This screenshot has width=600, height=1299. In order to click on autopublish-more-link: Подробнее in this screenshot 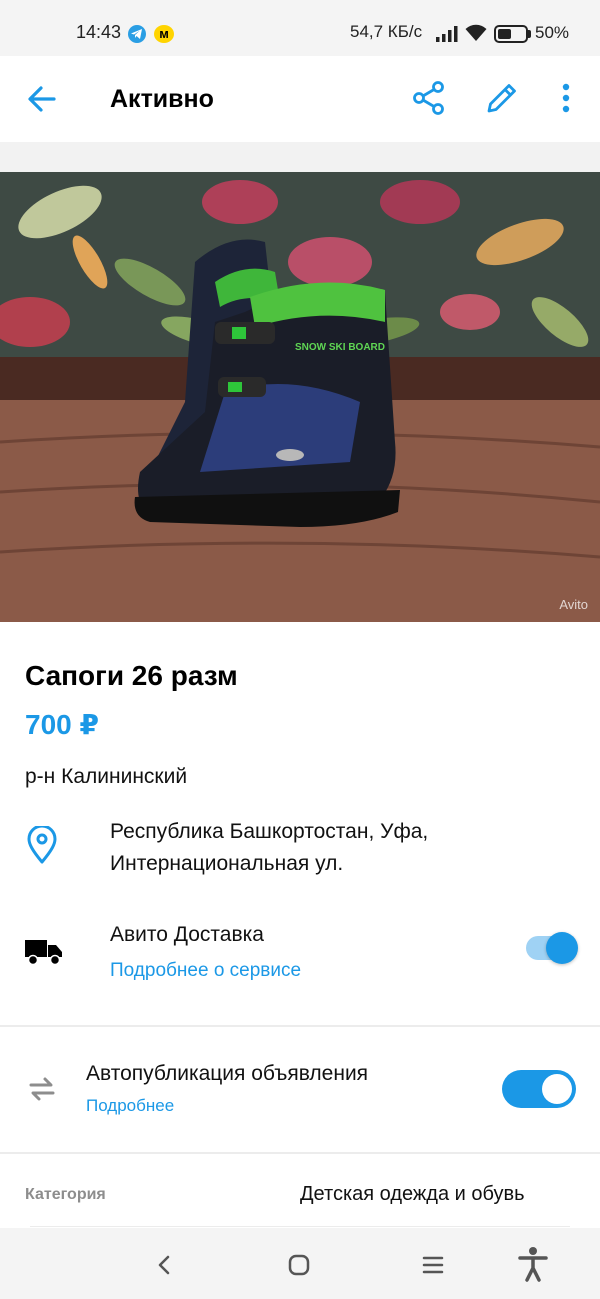, I will do `click(130, 1106)`.